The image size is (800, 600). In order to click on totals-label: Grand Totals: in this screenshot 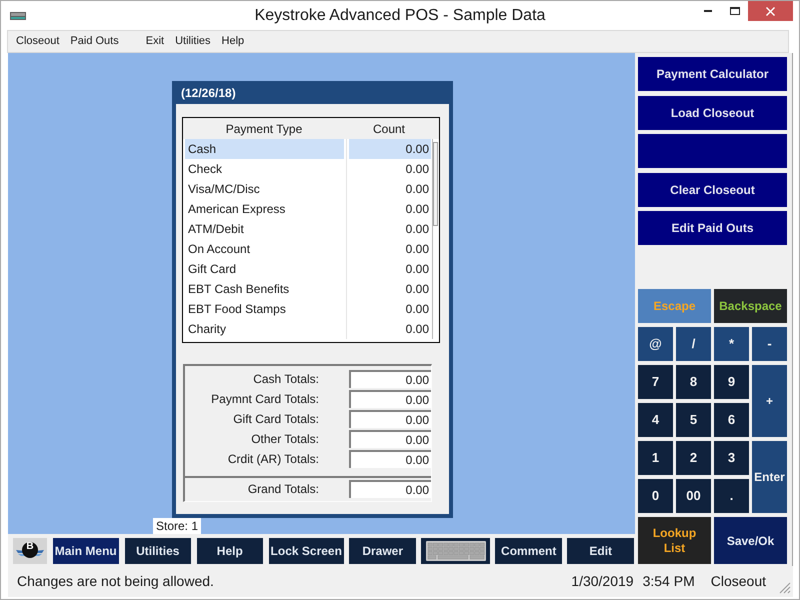, I will do `click(282, 489)`.